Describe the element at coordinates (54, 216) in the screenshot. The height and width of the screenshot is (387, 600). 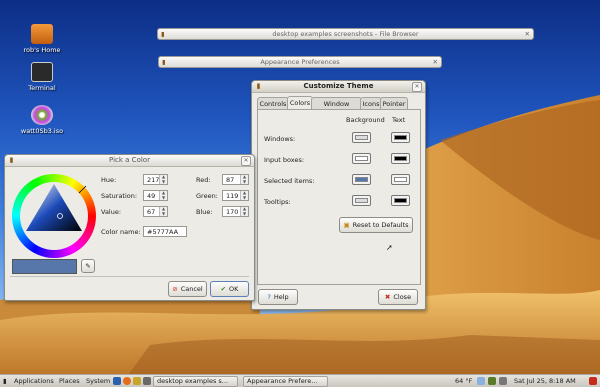
I see `hsv-color-wheel` at that location.